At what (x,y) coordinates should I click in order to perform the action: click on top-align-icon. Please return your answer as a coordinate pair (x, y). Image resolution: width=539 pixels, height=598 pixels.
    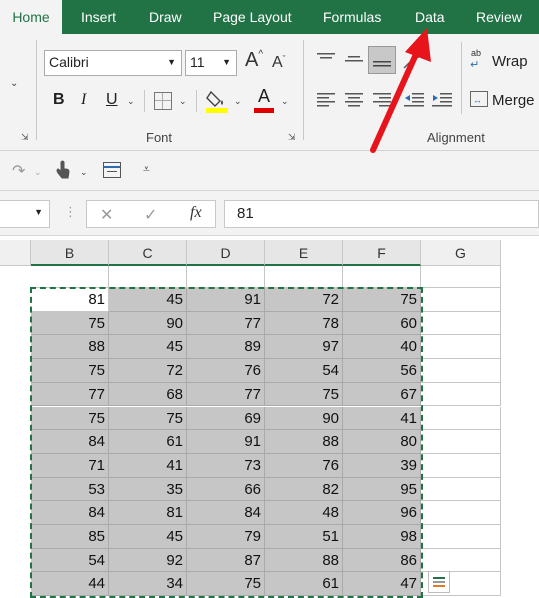
    Looking at the image, I should click on (326, 61).